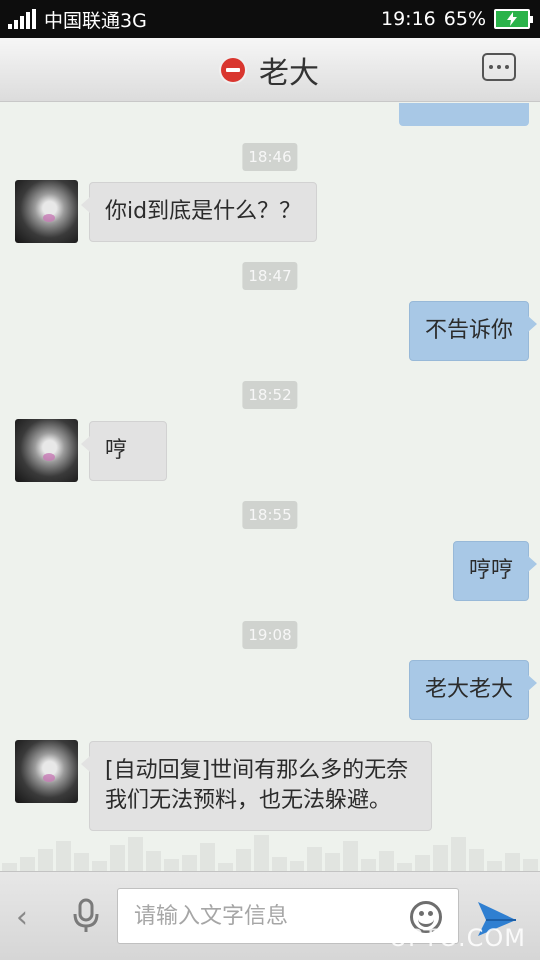  I want to click on decorative-equalizer, so click(270, 851).